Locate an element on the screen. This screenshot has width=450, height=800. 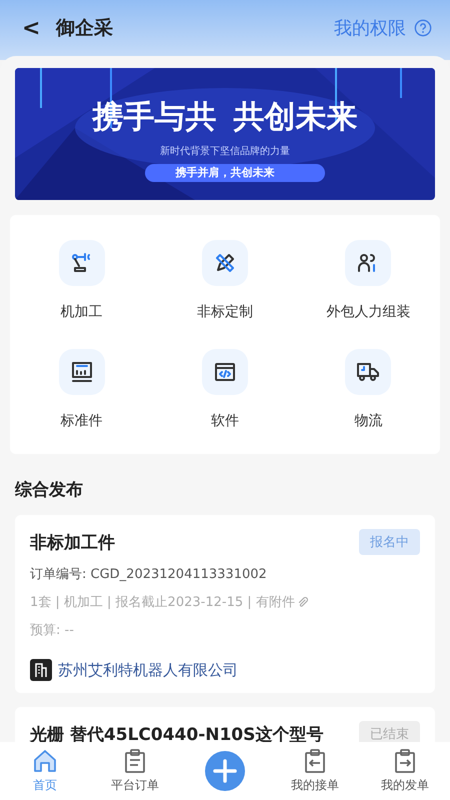
tab-item: 我的接单 is located at coordinates (315, 771).